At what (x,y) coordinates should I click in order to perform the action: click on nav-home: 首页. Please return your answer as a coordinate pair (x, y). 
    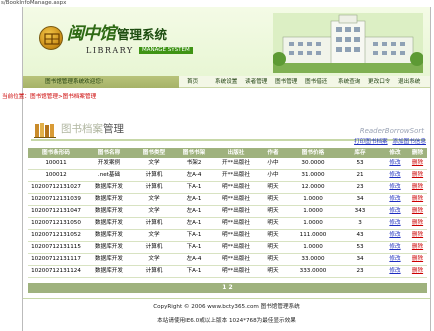
    Looking at the image, I should click on (192, 82).